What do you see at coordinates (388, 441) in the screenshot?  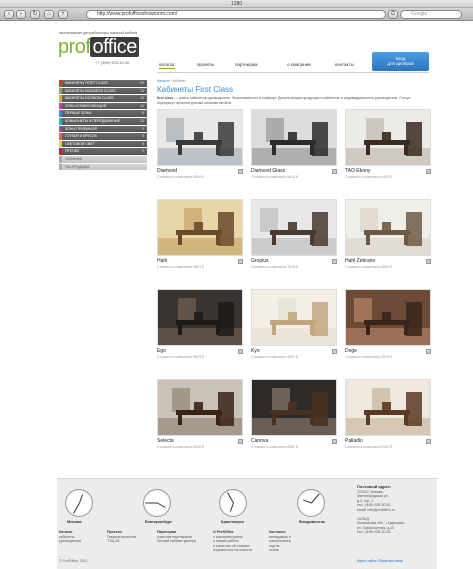 I see `product-name: Palladio` at bounding box center [388, 441].